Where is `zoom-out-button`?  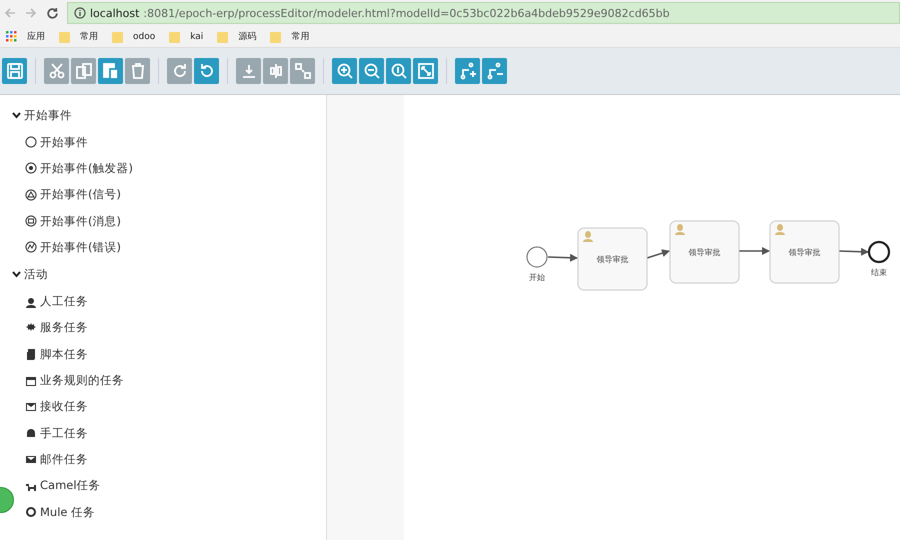 zoom-out-button is located at coordinates (371, 71).